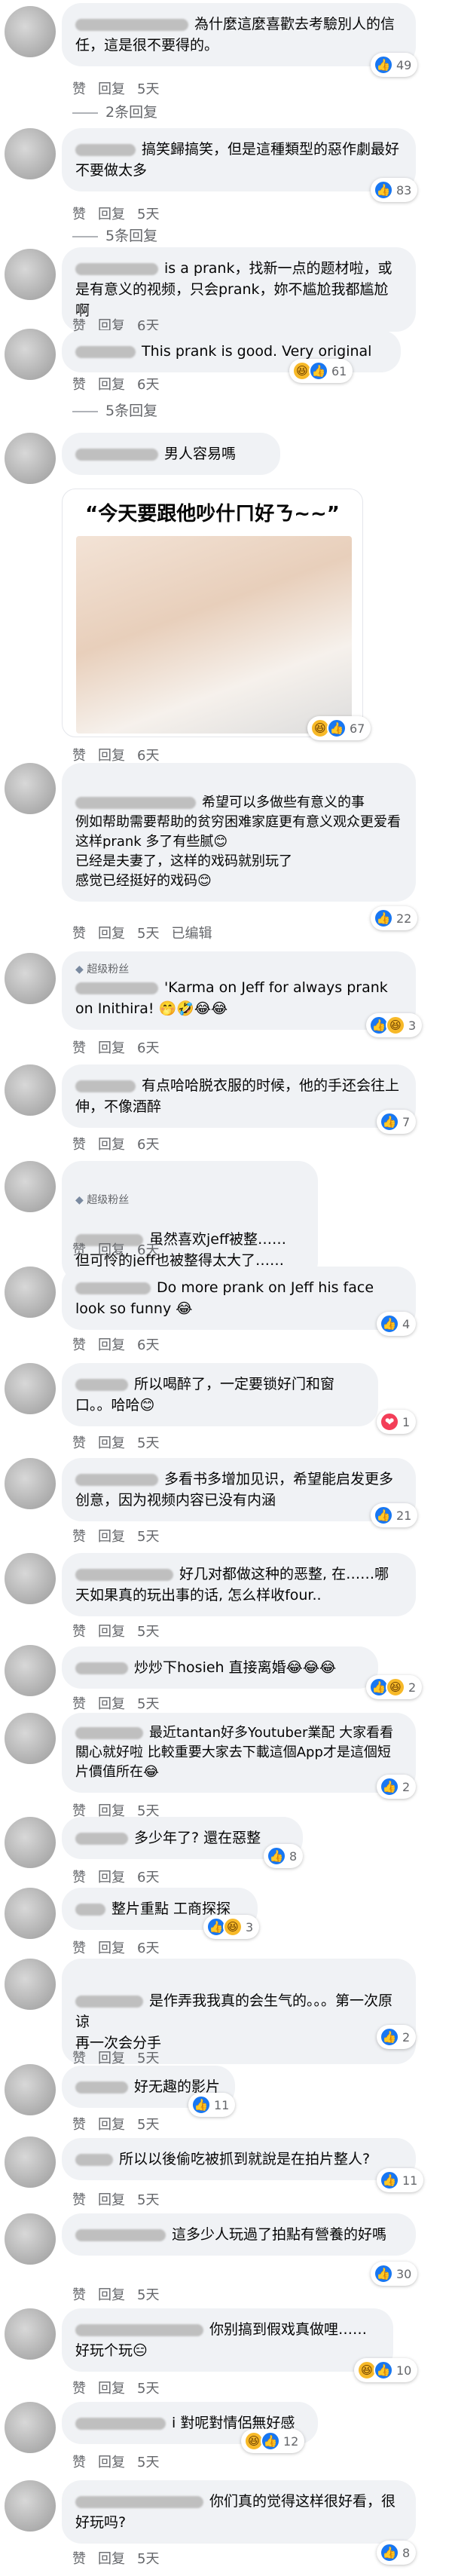 The height and width of the screenshot is (2576, 452). I want to click on reaction-summary: 😆 👍 12, so click(273, 2441).